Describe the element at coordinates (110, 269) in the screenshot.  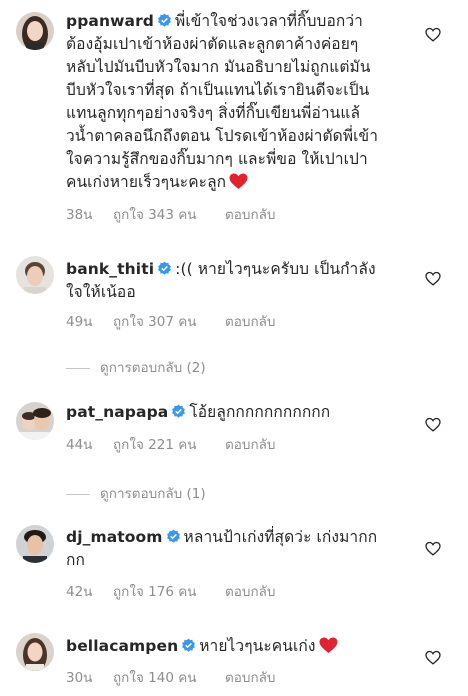
I see `username: bank_thiti` at that location.